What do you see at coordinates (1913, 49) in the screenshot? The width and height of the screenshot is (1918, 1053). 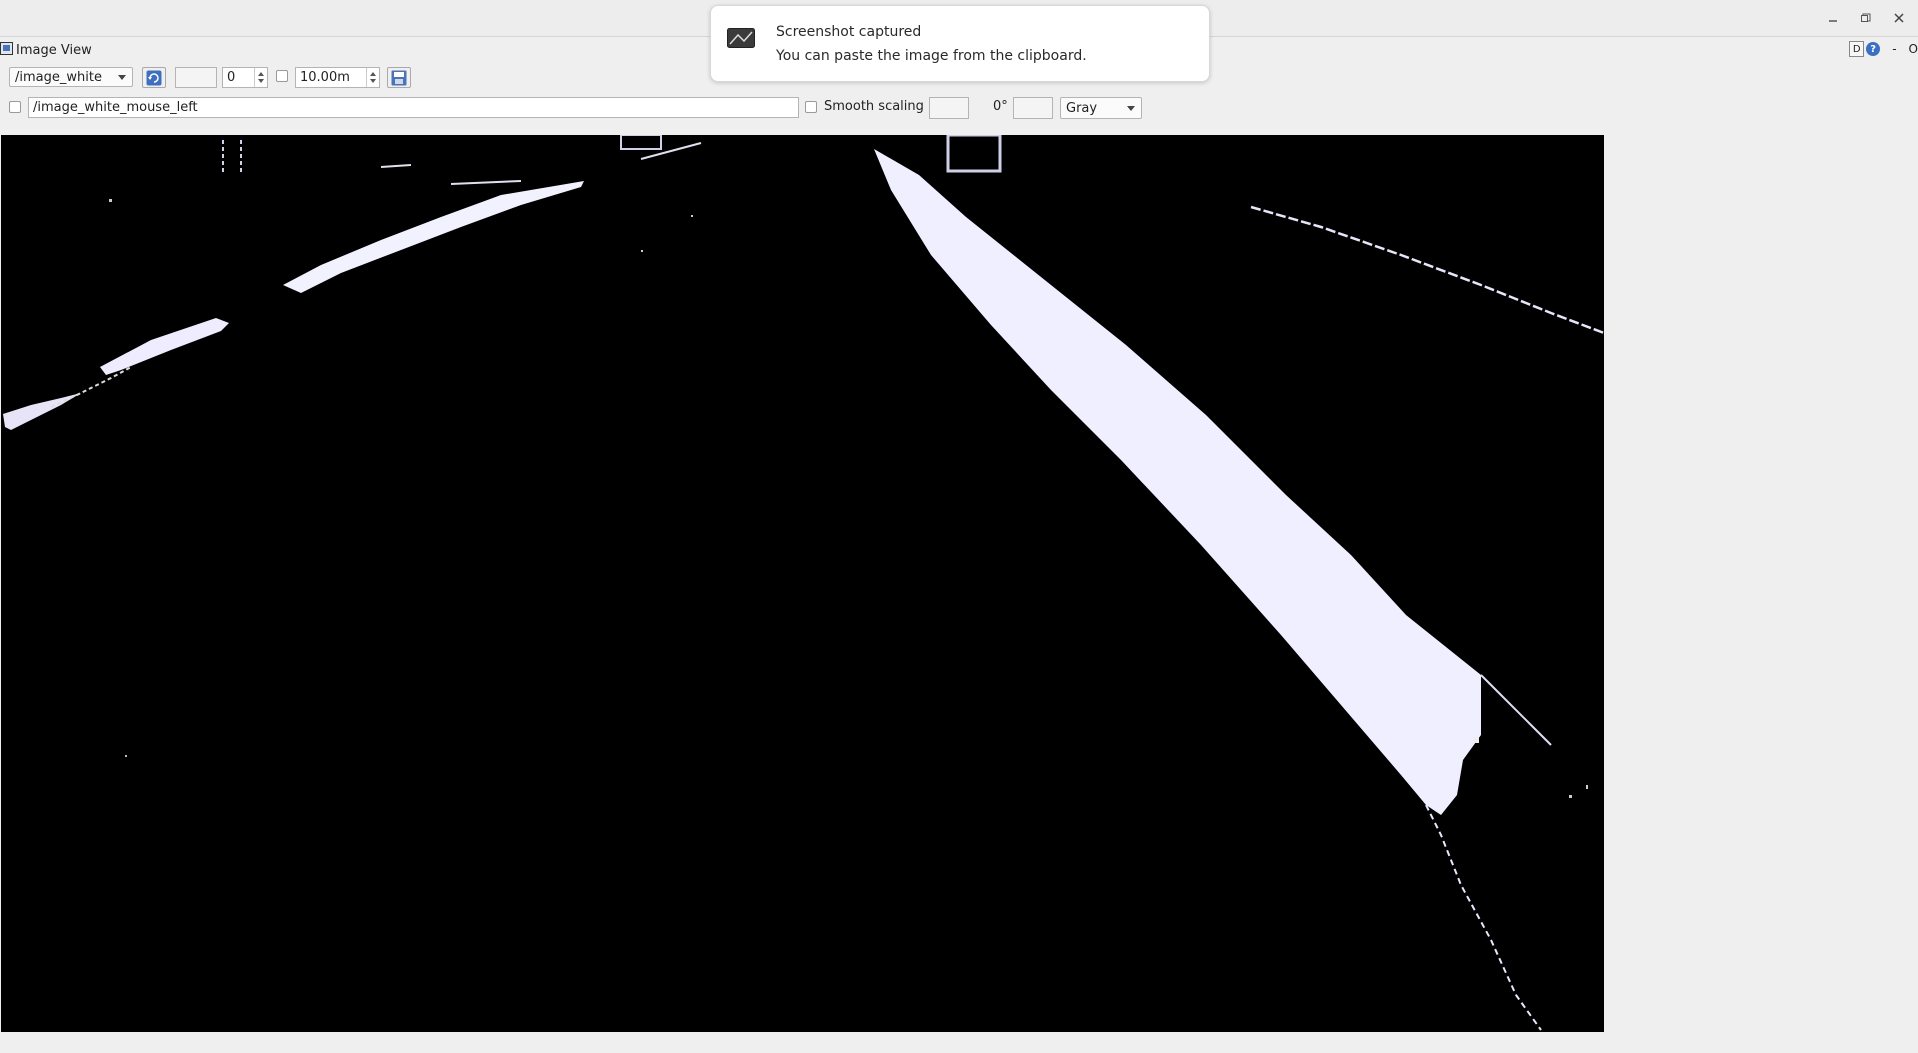 I see `close-plugin-button: O` at bounding box center [1913, 49].